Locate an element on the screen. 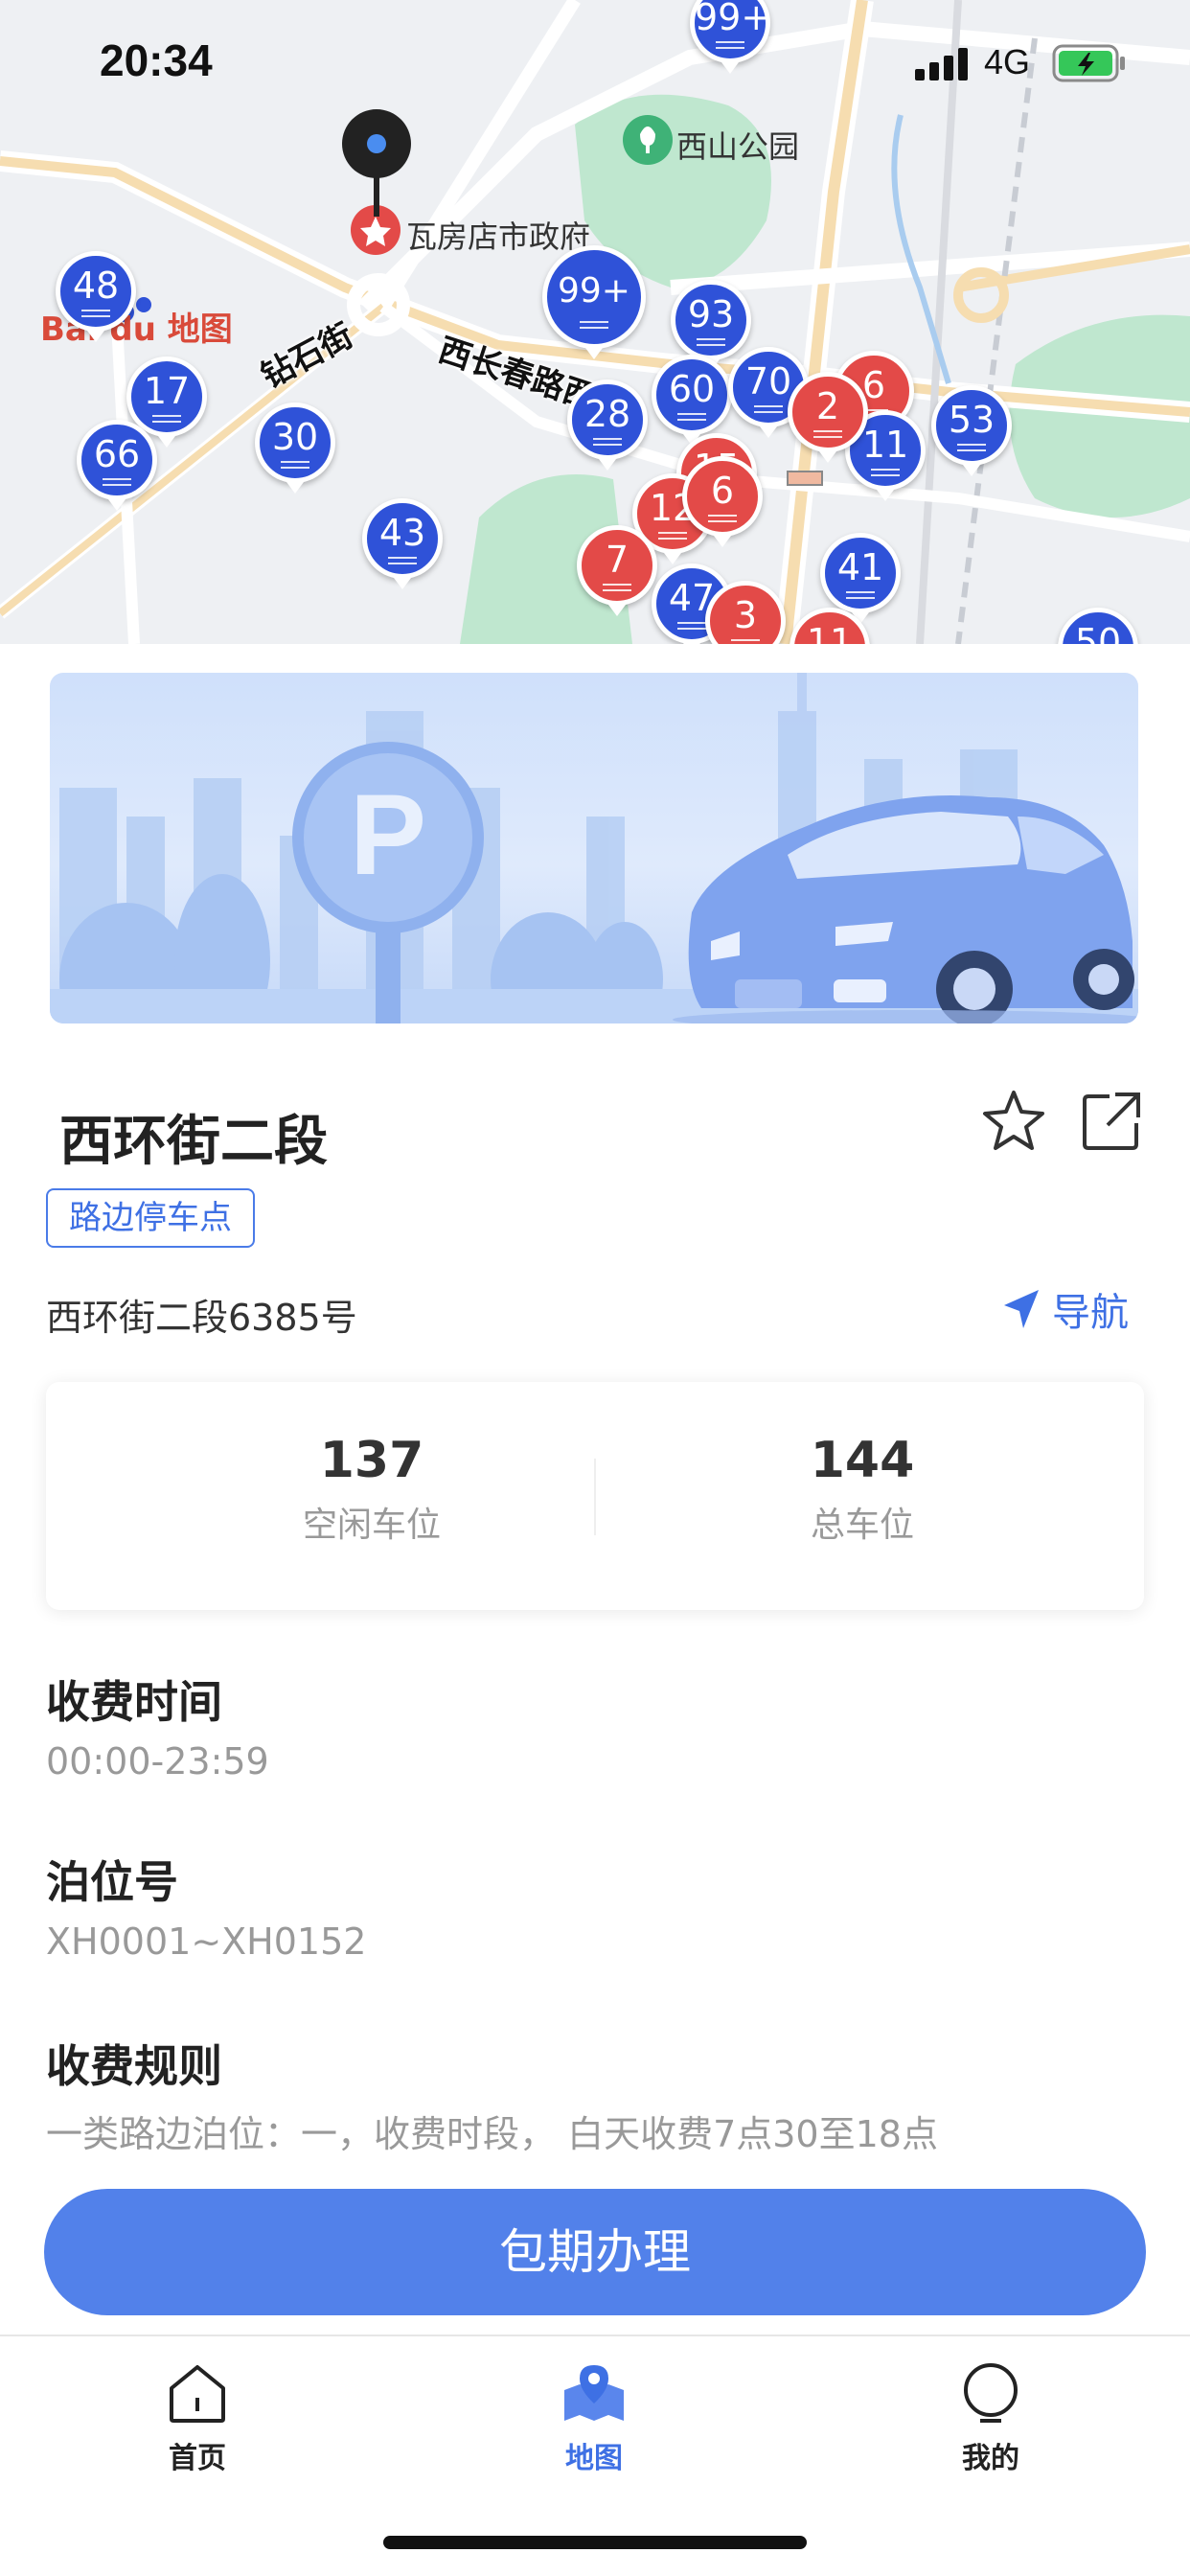 Image resolution: width=1190 pixels, height=2576 pixels. total-spaces-count: 144 is located at coordinates (863, 1460).